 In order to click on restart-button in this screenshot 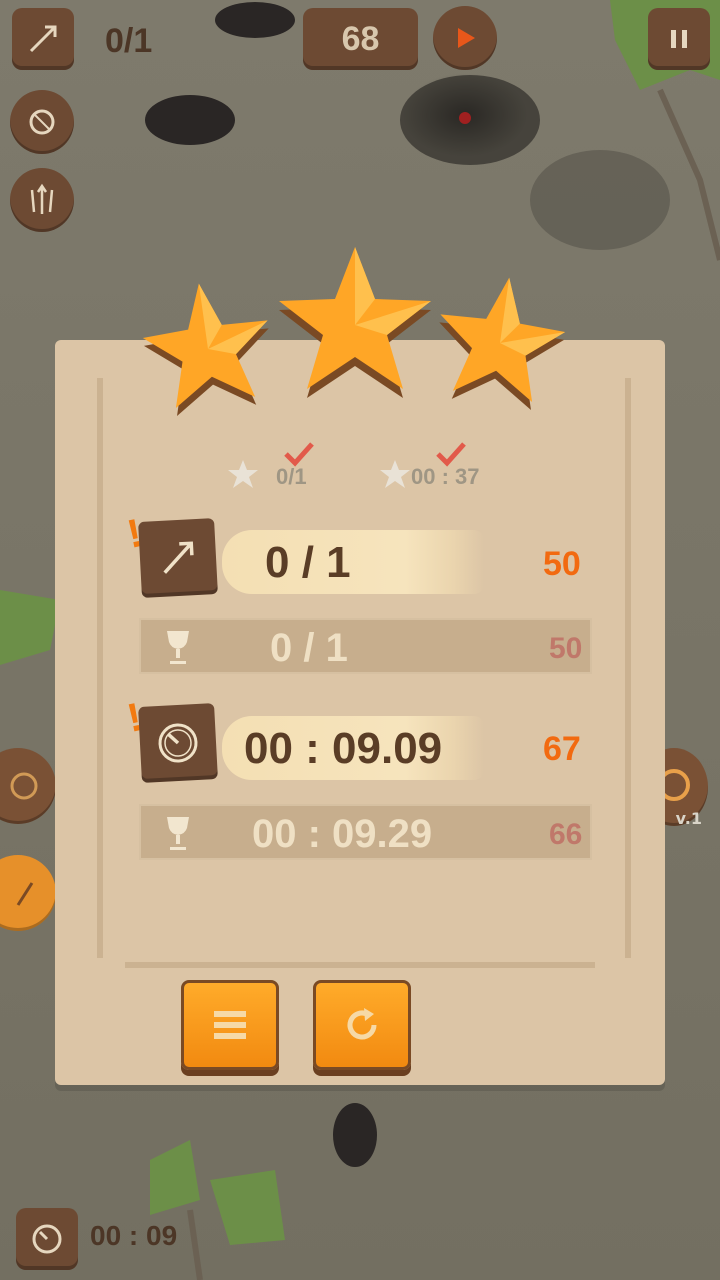, I will do `click(362, 1025)`.